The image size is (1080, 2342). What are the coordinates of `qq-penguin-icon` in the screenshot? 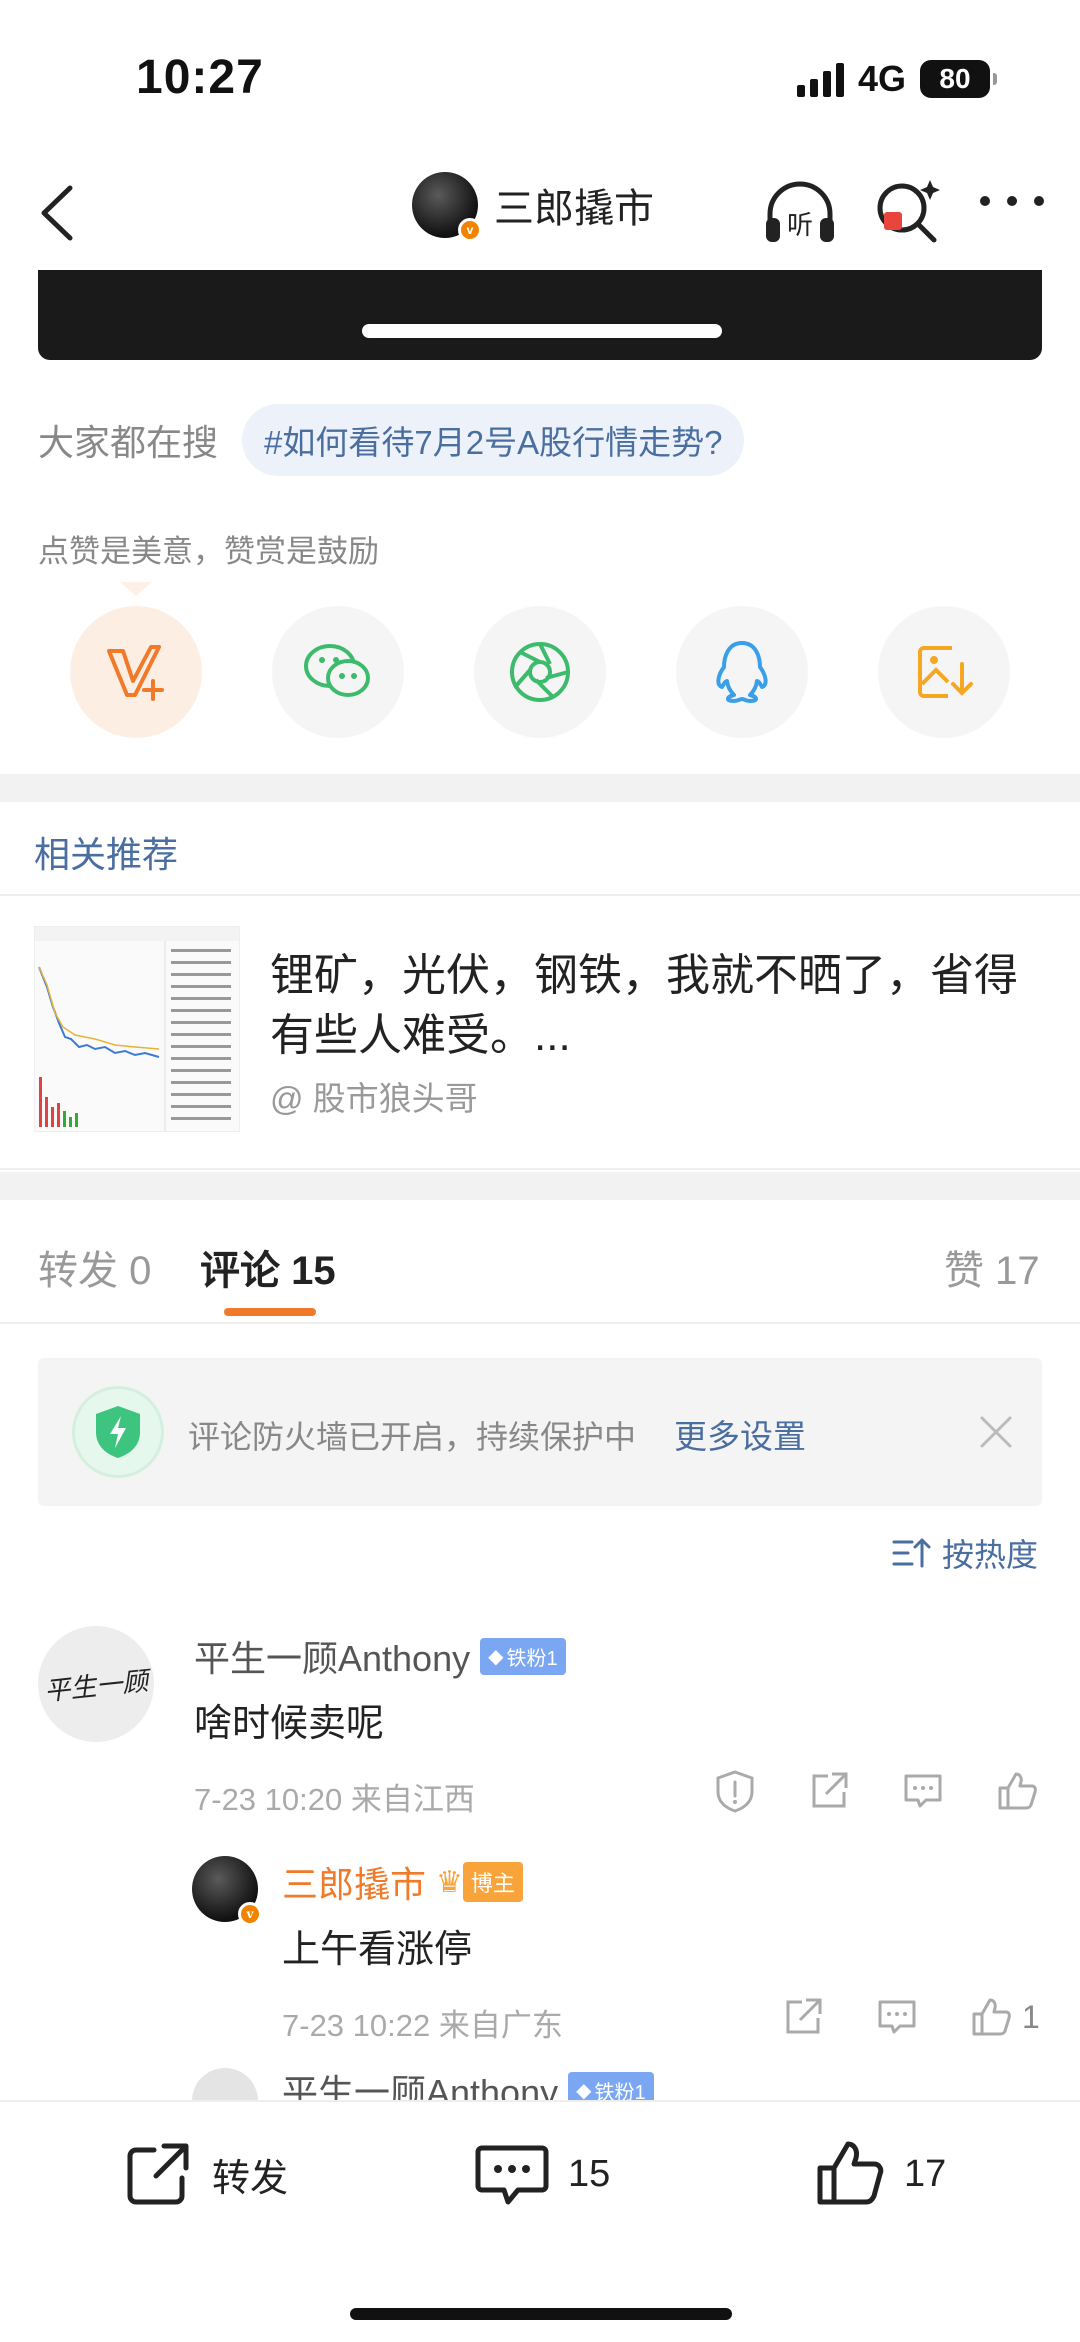 It's located at (742, 672).